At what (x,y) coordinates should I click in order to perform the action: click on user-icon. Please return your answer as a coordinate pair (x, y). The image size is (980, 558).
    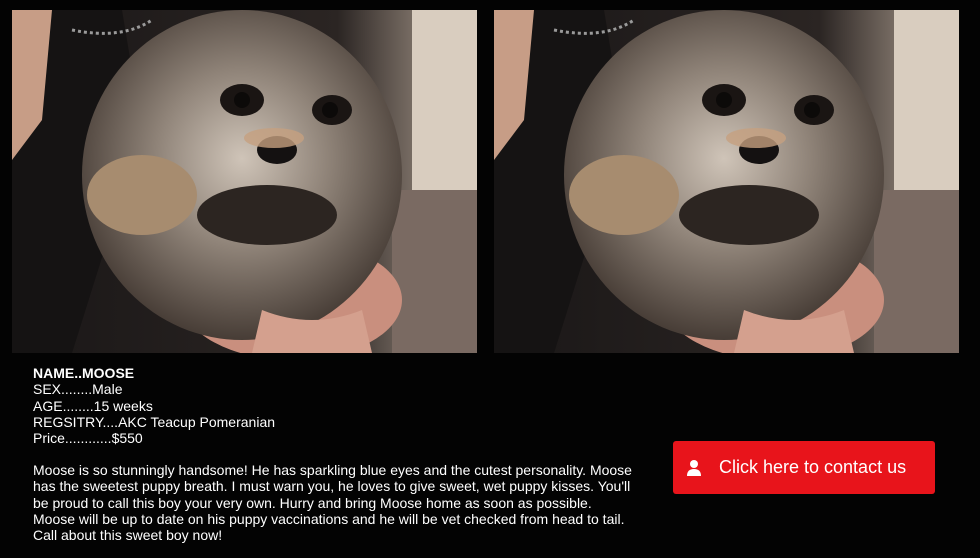
    Looking at the image, I should click on (694, 468).